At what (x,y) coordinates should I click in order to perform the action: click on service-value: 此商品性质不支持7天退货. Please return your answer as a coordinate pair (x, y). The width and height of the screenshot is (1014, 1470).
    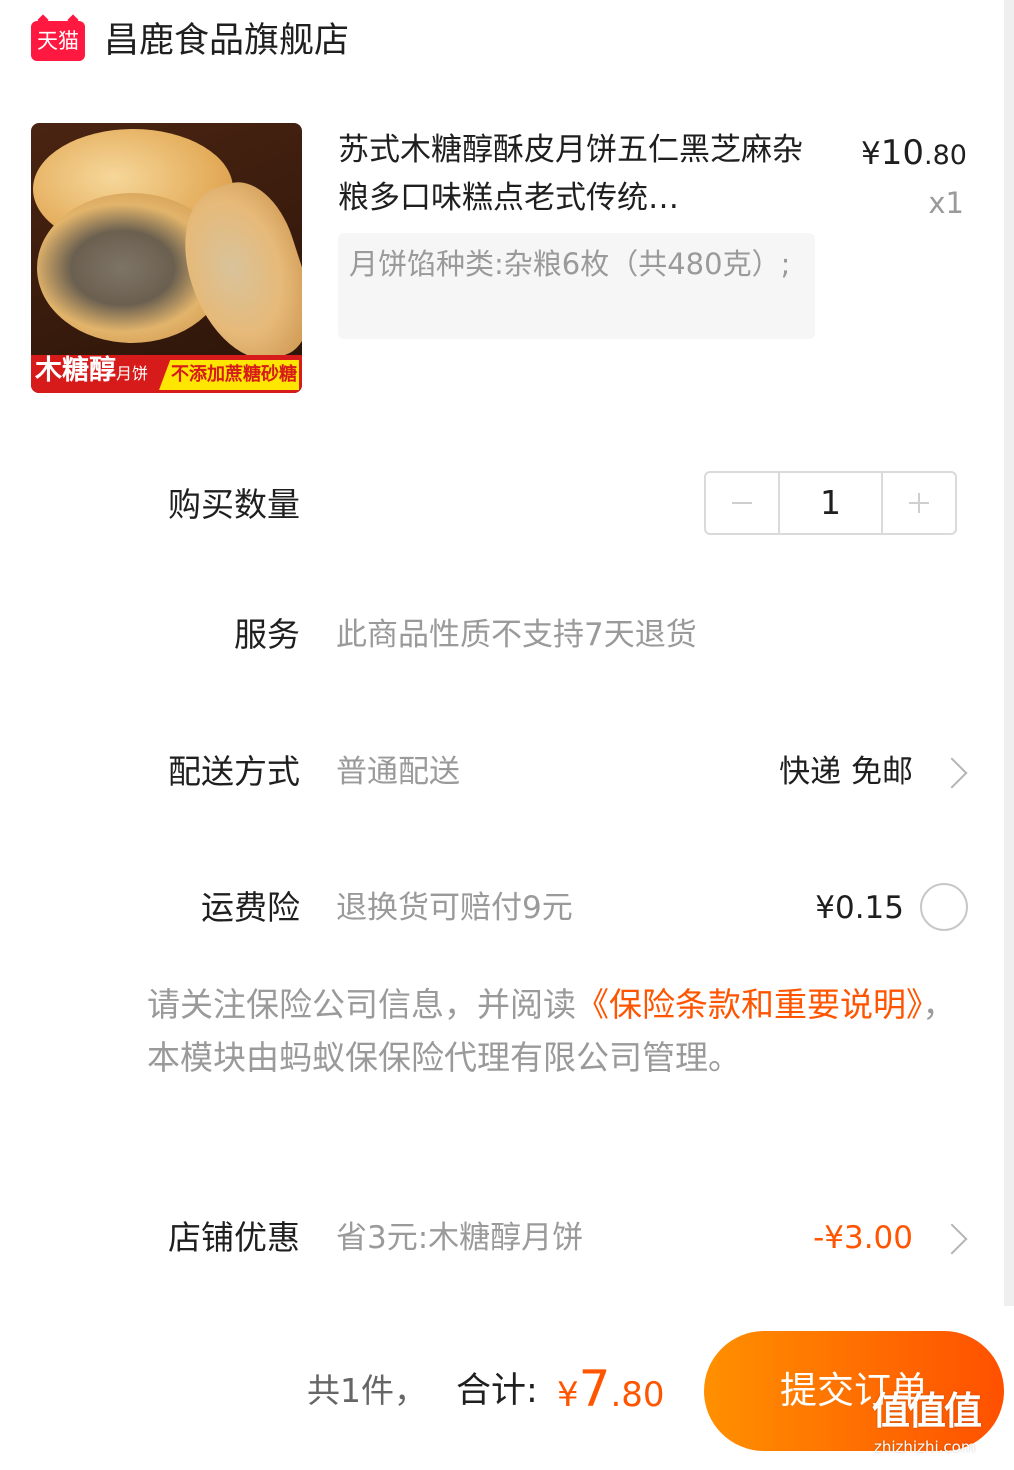
    Looking at the image, I should click on (516, 635).